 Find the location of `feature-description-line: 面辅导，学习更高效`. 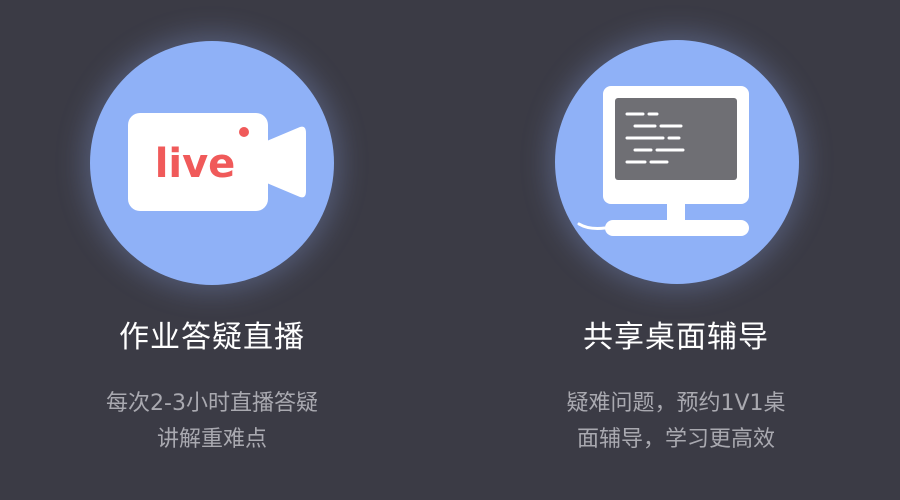

feature-description-line: 面辅导，学习更高效 is located at coordinates (675, 439).